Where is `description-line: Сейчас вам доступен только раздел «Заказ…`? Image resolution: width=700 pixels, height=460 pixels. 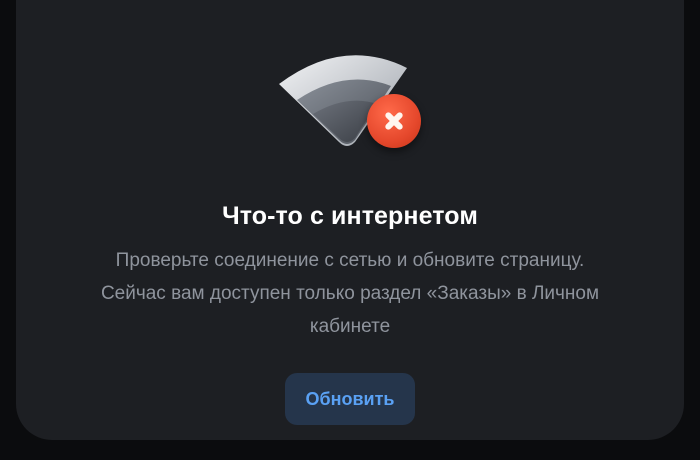 description-line: Сейчас вам доступен только раздел «Заказ… is located at coordinates (350, 293).